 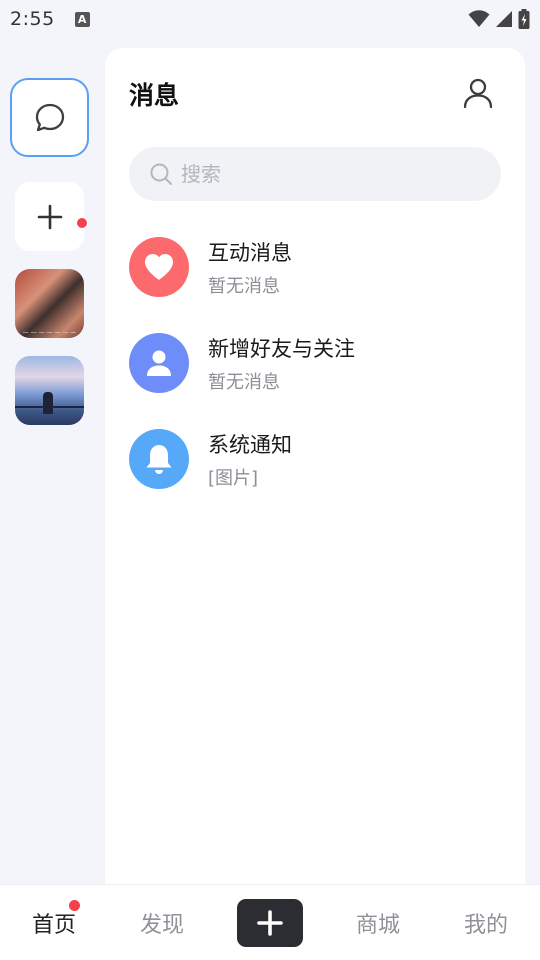 I want to click on list-item-new-friends: 新增好友与关注 暂无消息, so click(x=319, y=364).